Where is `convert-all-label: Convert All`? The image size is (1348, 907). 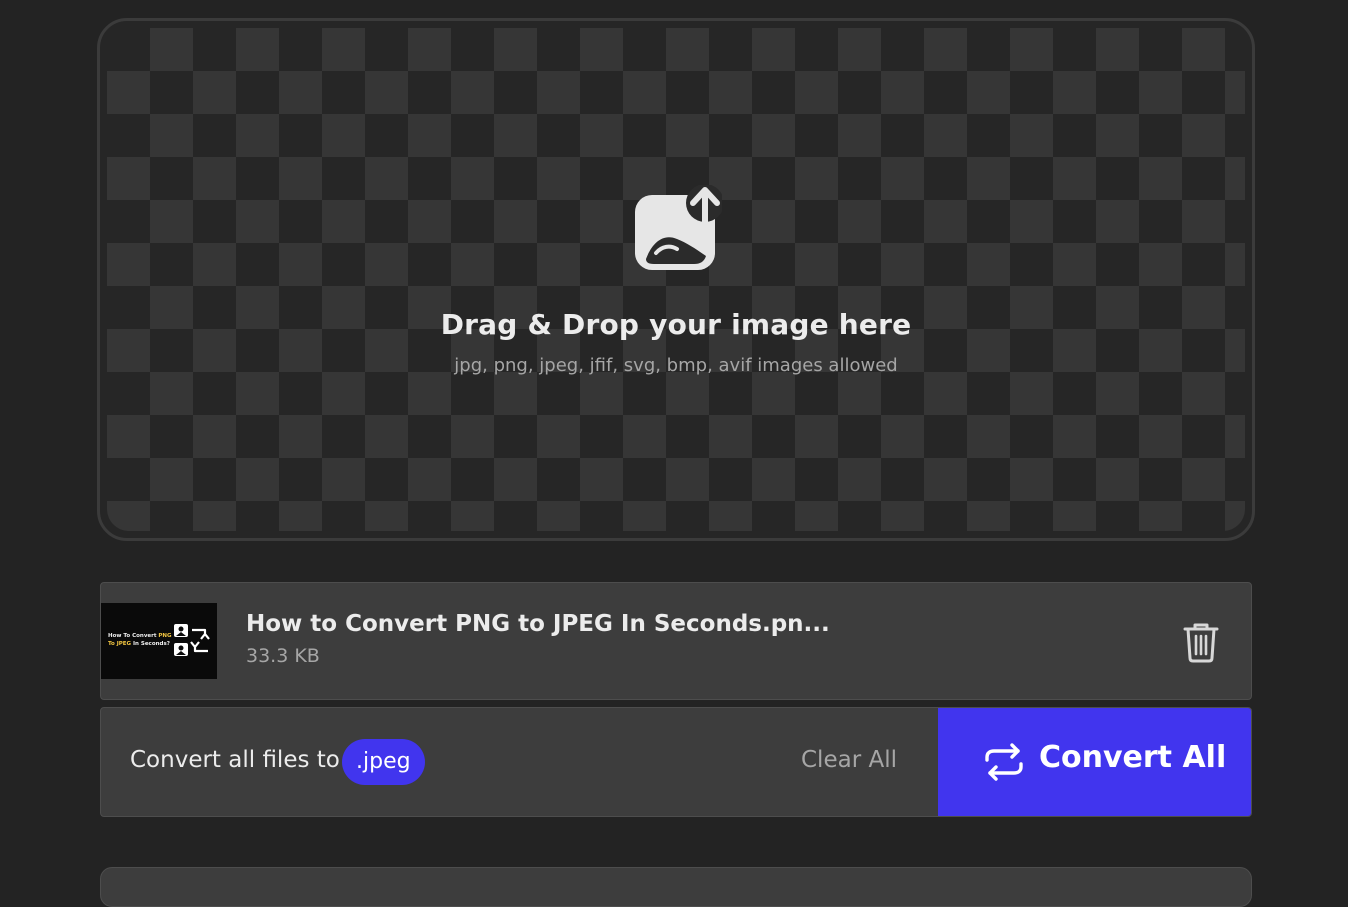 convert-all-label: Convert All is located at coordinates (1133, 757).